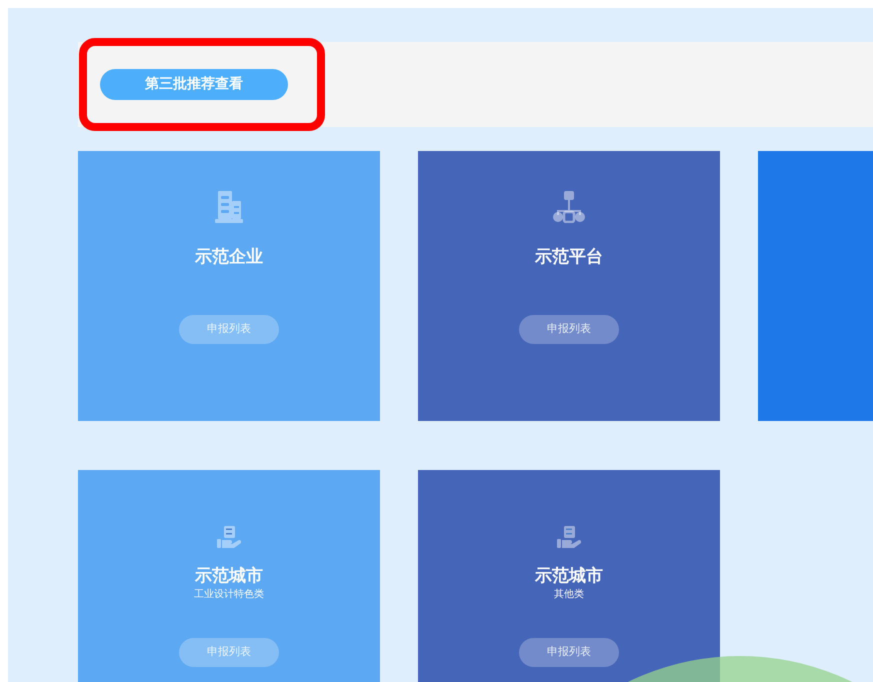  I want to click on category-card: 示范城市 工业设计特色类 申报列表, so click(229, 576).